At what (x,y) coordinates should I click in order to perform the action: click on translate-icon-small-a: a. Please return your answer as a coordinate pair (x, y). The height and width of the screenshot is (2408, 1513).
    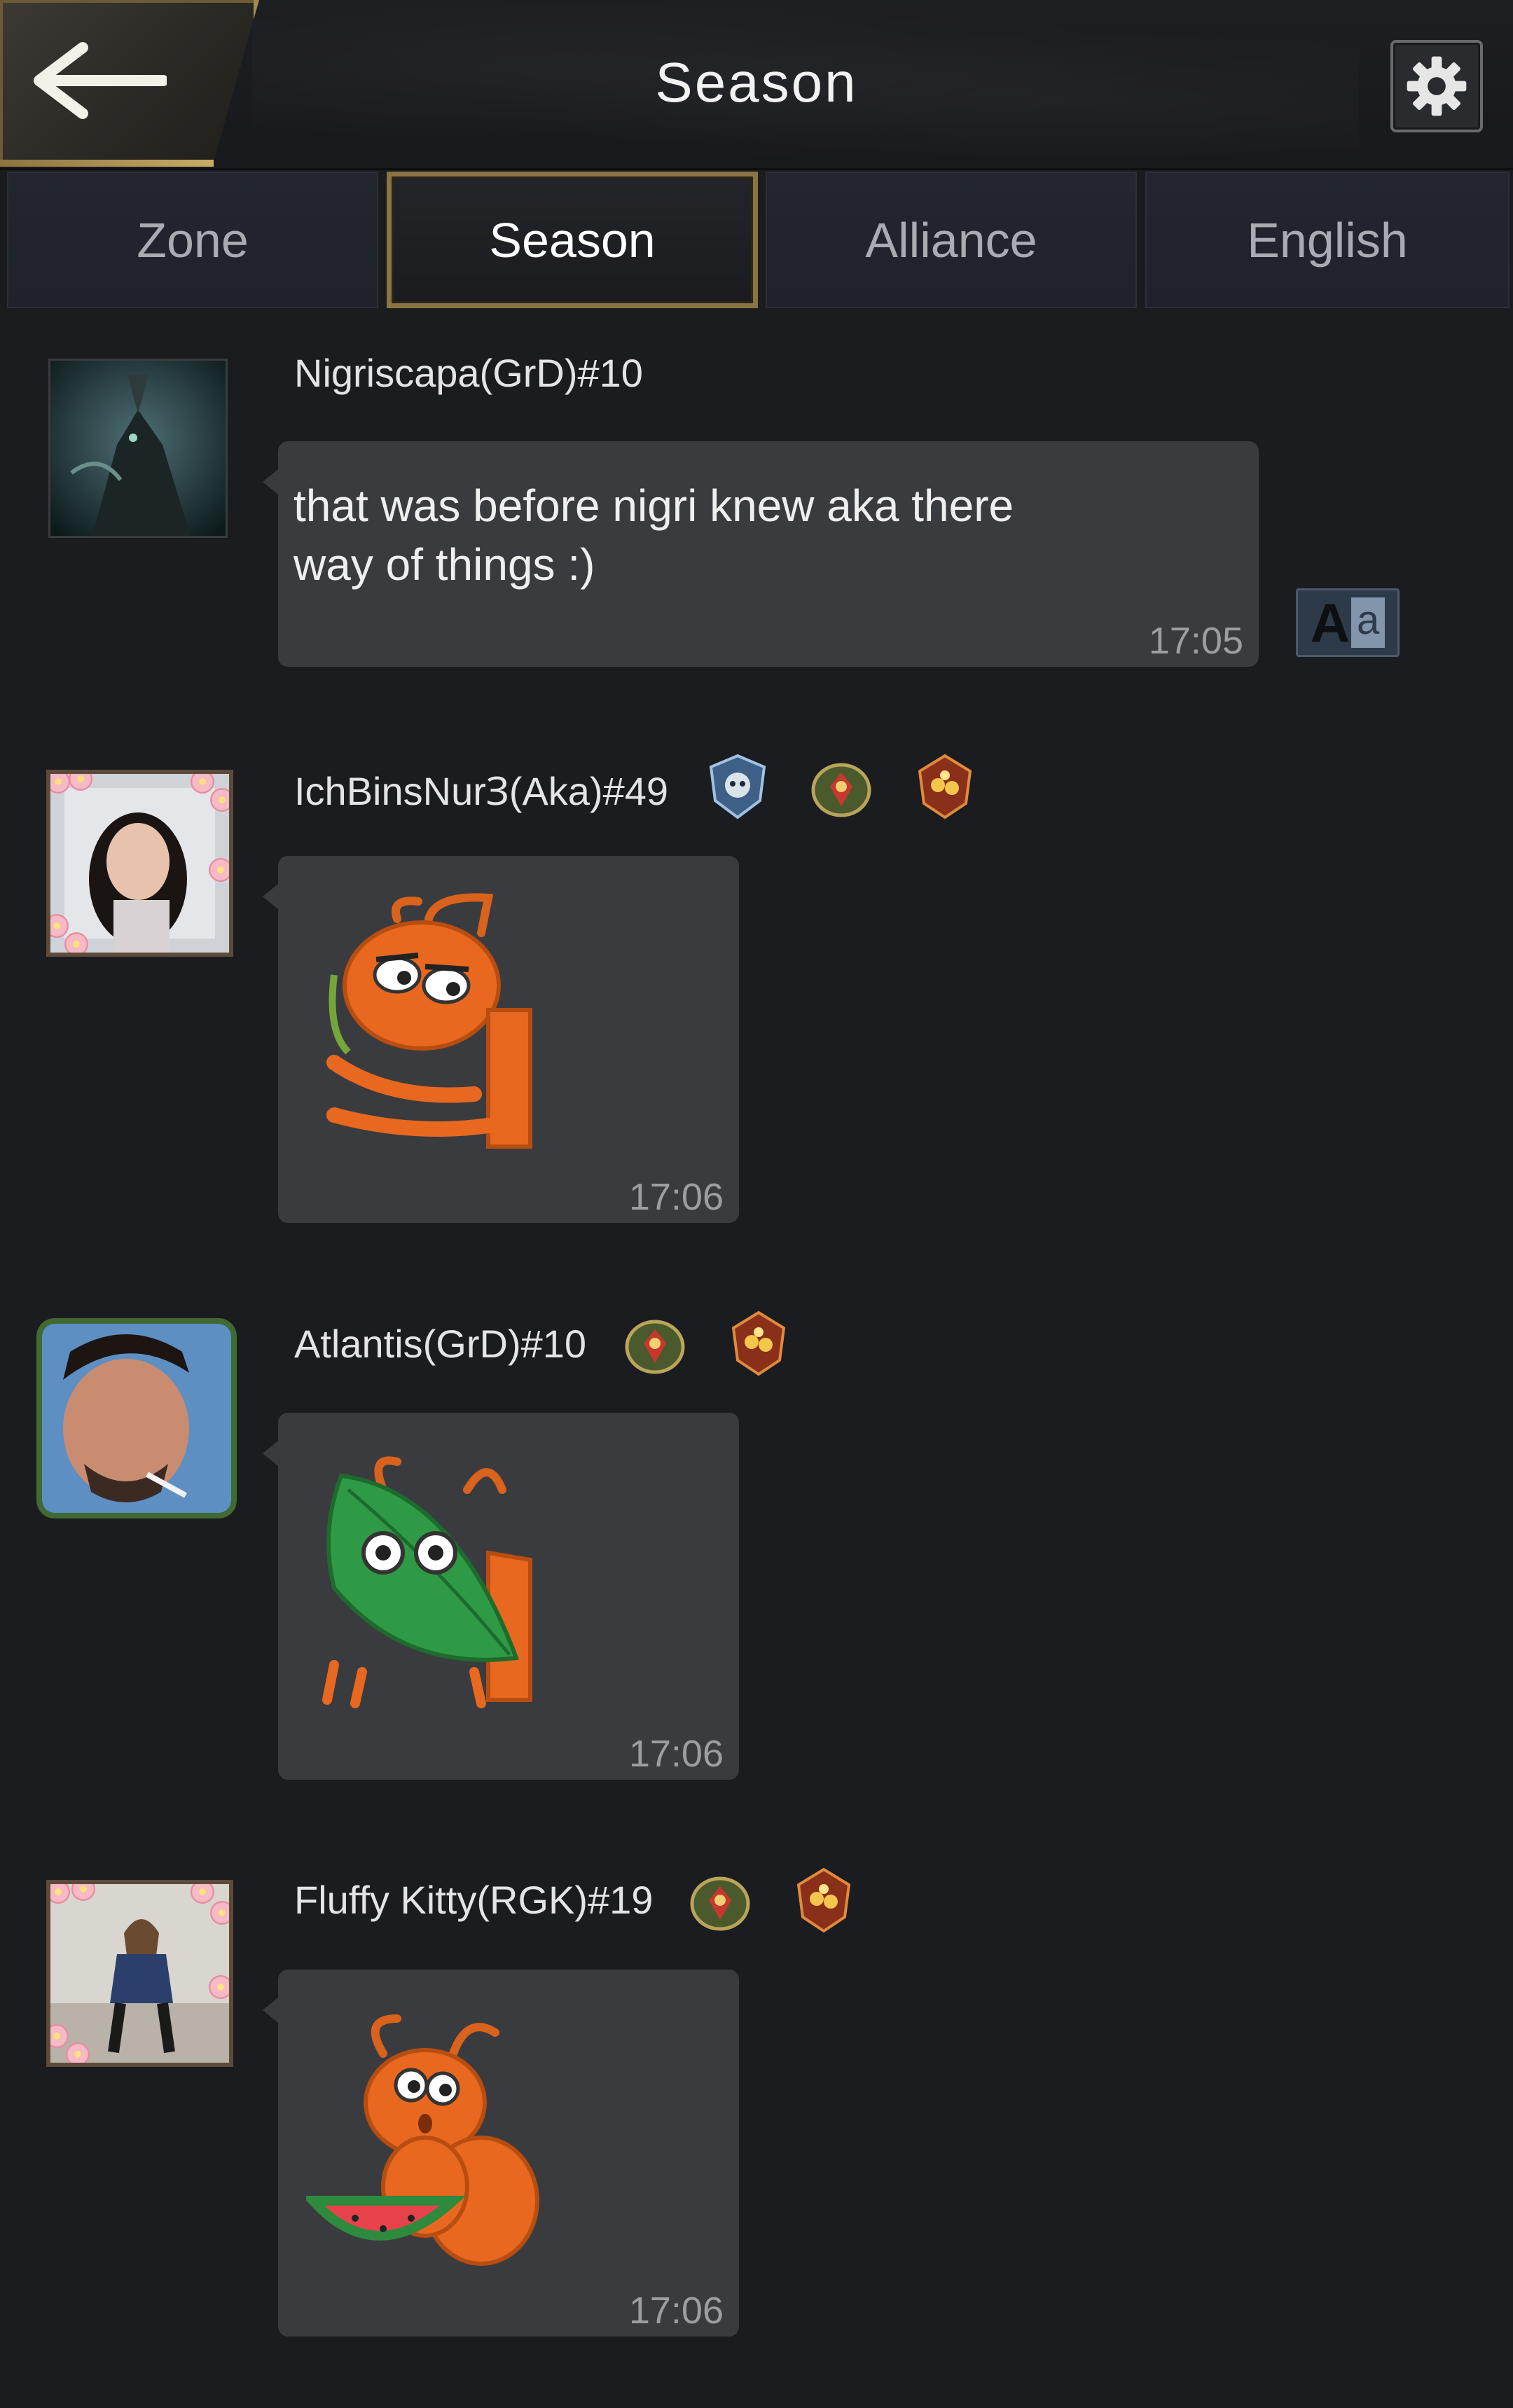
    Looking at the image, I should click on (1368, 622).